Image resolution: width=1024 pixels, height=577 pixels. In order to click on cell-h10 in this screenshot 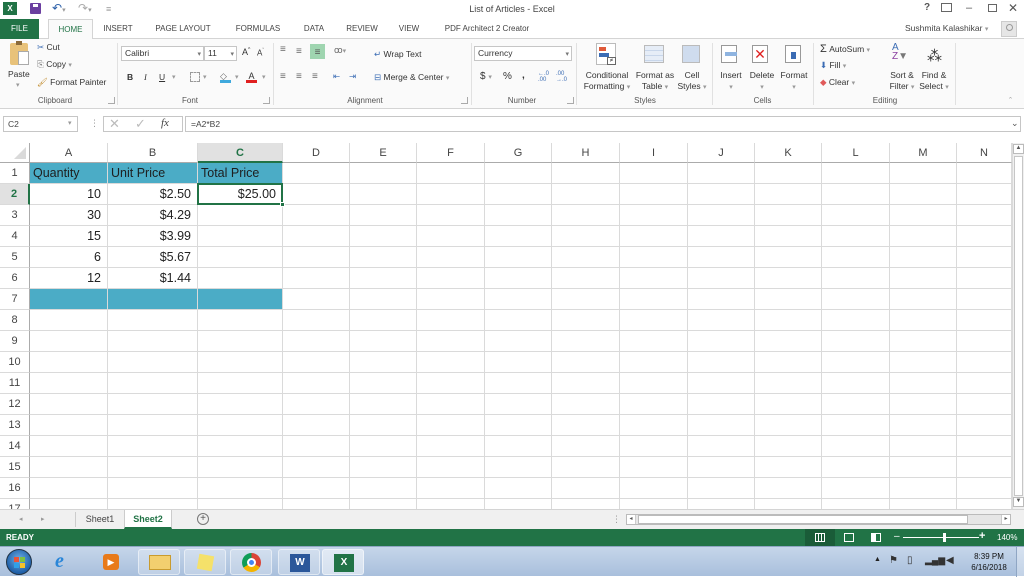, I will do `click(586, 362)`.